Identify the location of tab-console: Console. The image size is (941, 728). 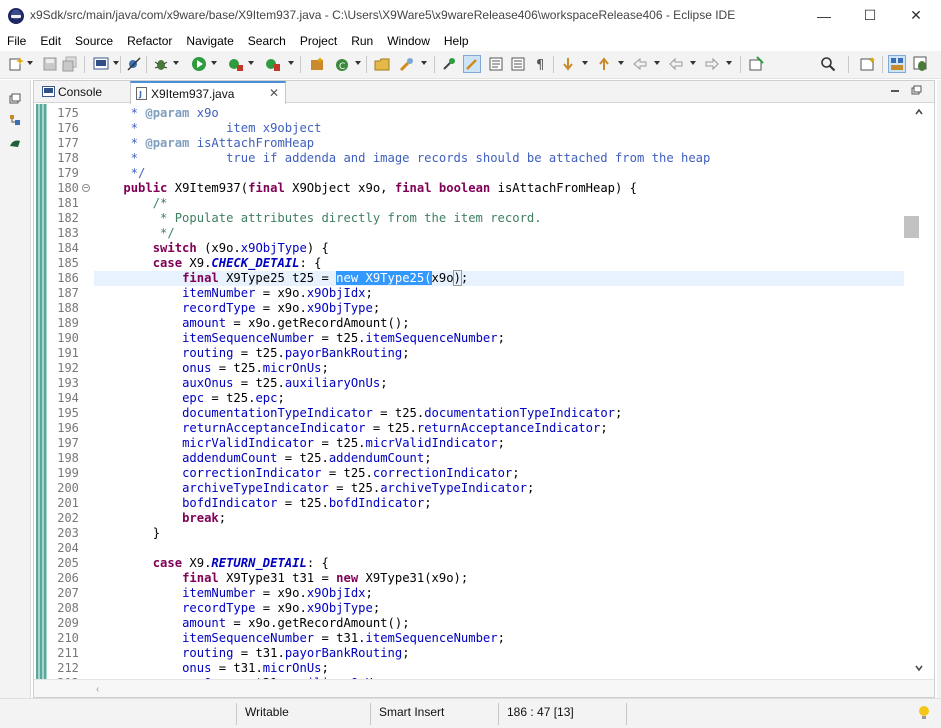
(83, 92).